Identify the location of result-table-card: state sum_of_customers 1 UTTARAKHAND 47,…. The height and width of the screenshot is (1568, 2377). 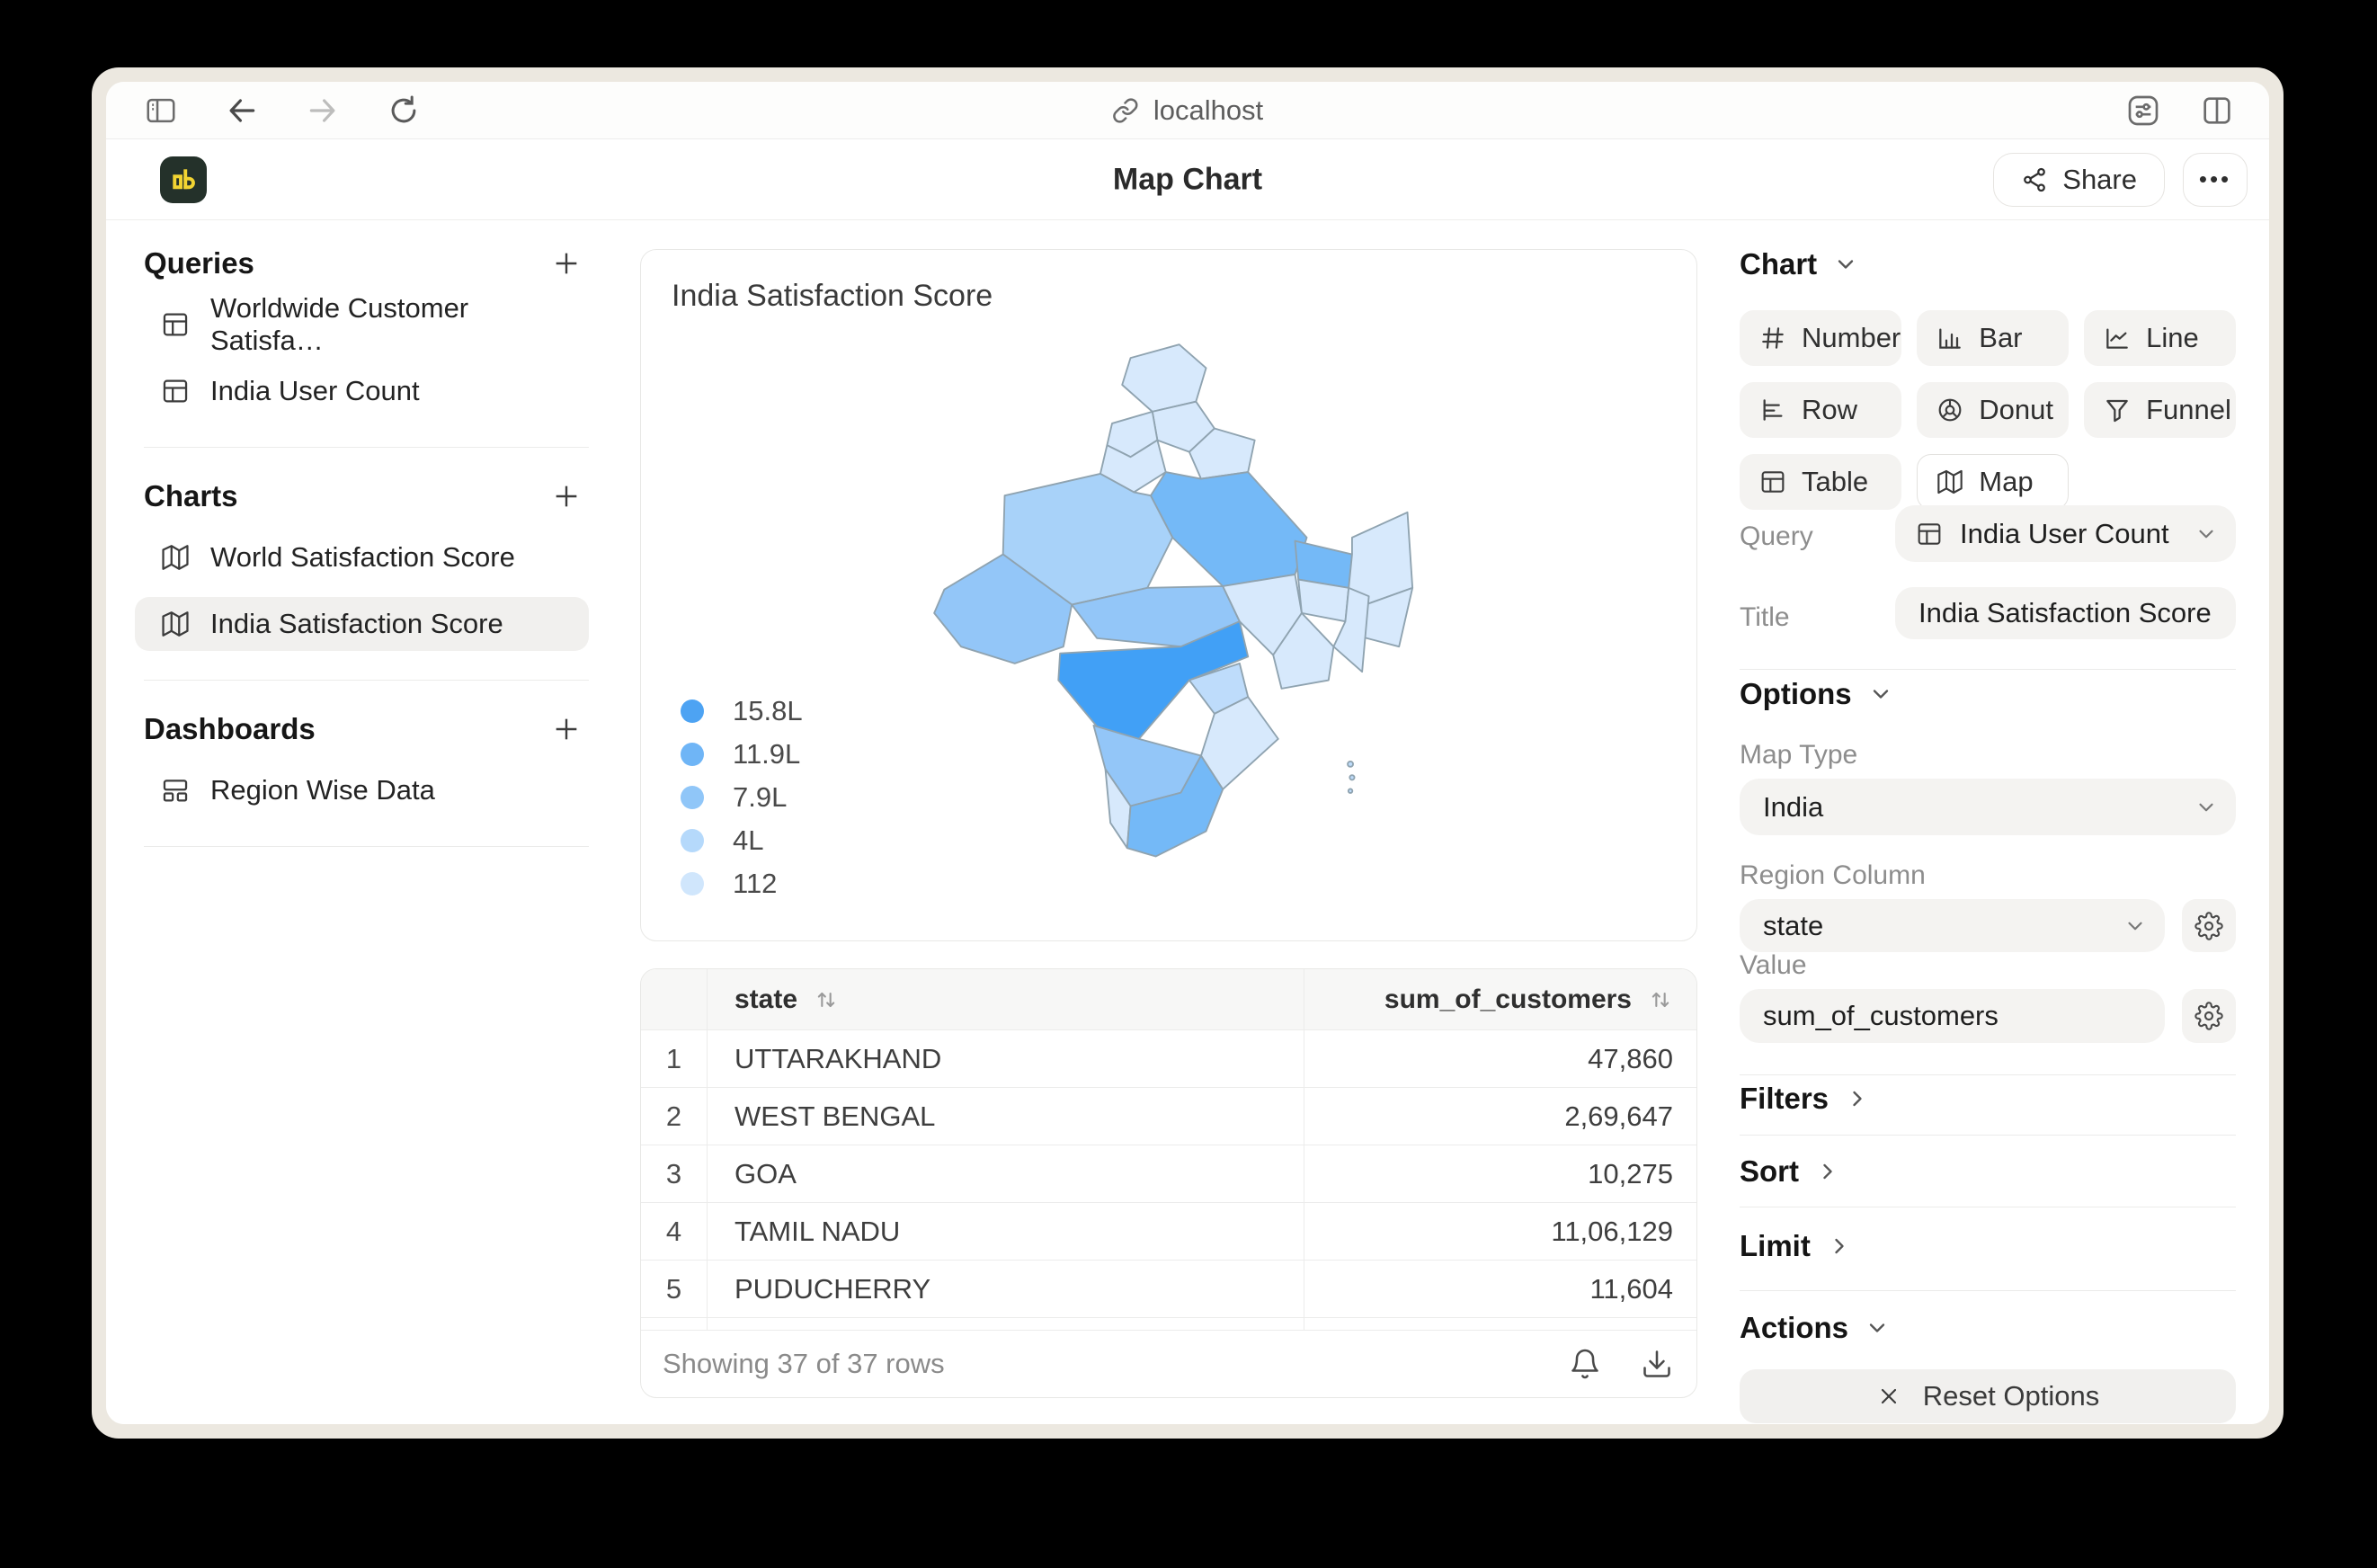
(1168, 1183).